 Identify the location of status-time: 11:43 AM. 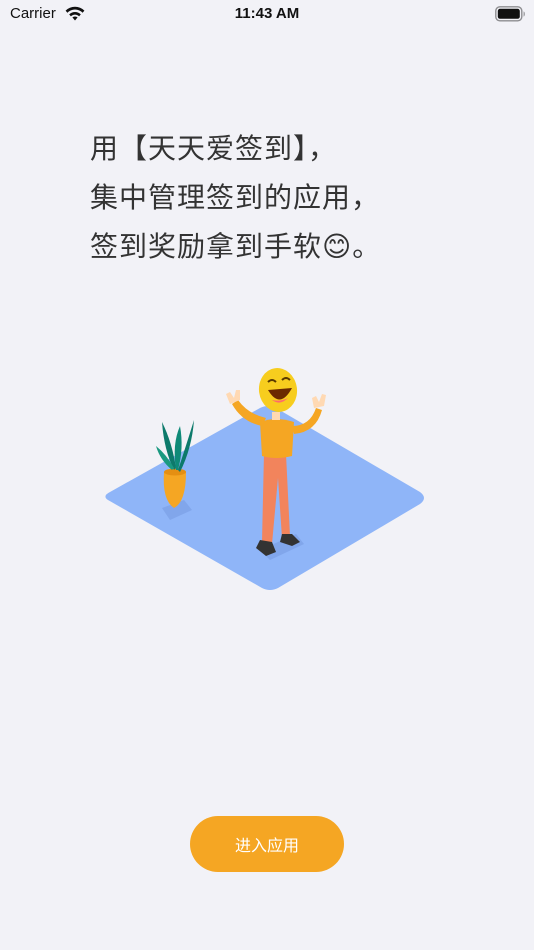
(267, 13).